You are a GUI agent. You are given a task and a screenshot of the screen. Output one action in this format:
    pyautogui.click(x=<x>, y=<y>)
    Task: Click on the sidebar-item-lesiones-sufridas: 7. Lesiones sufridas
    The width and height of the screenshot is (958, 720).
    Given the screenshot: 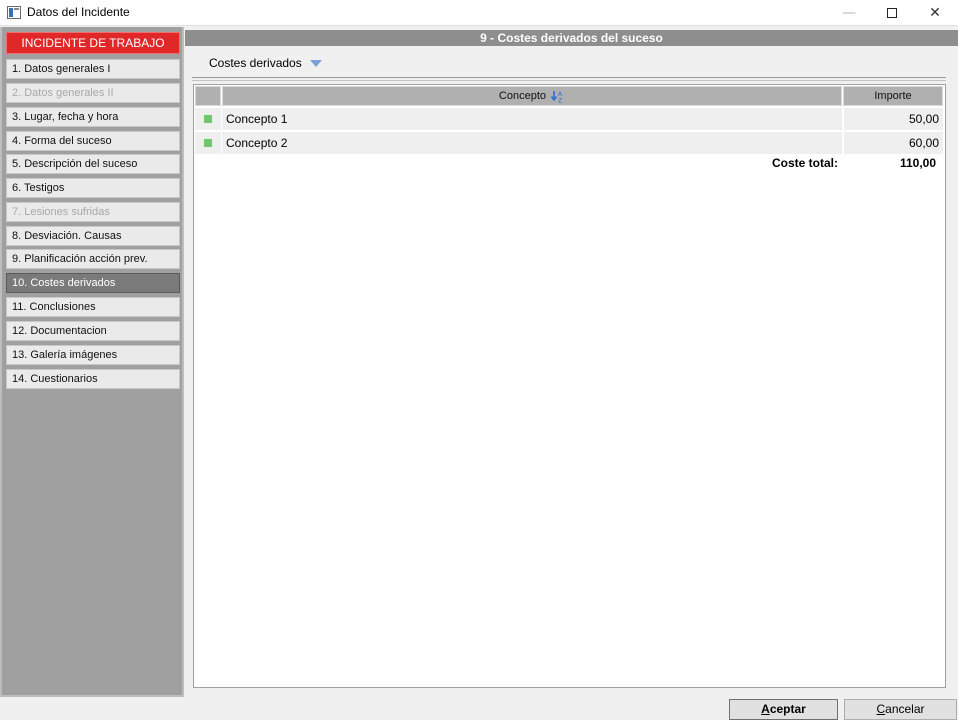 What is the action you would take?
    pyautogui.click(x=93, y=212)
    